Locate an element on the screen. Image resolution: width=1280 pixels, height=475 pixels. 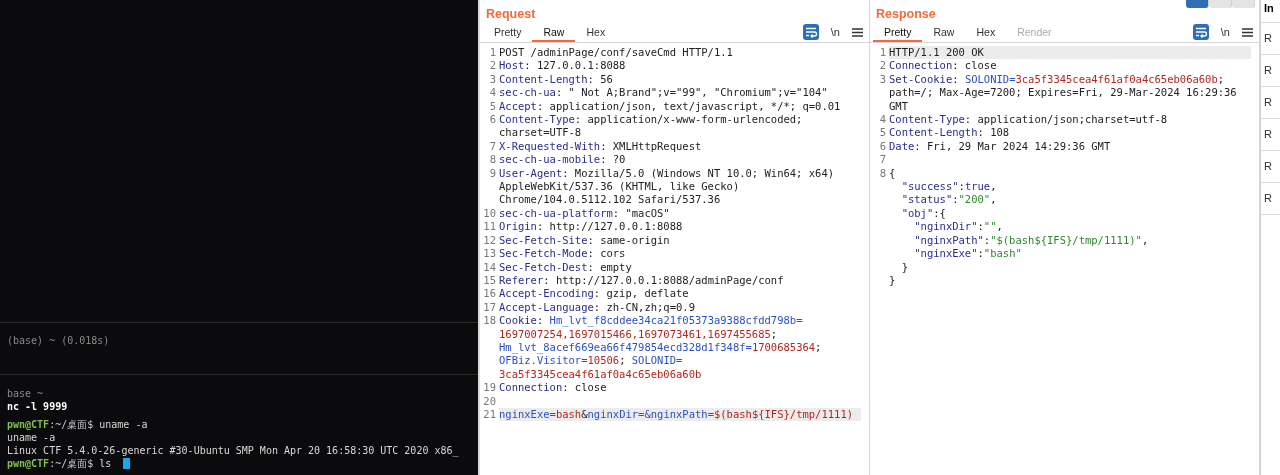
line-number: 2 is located at coordinates (492, 66).